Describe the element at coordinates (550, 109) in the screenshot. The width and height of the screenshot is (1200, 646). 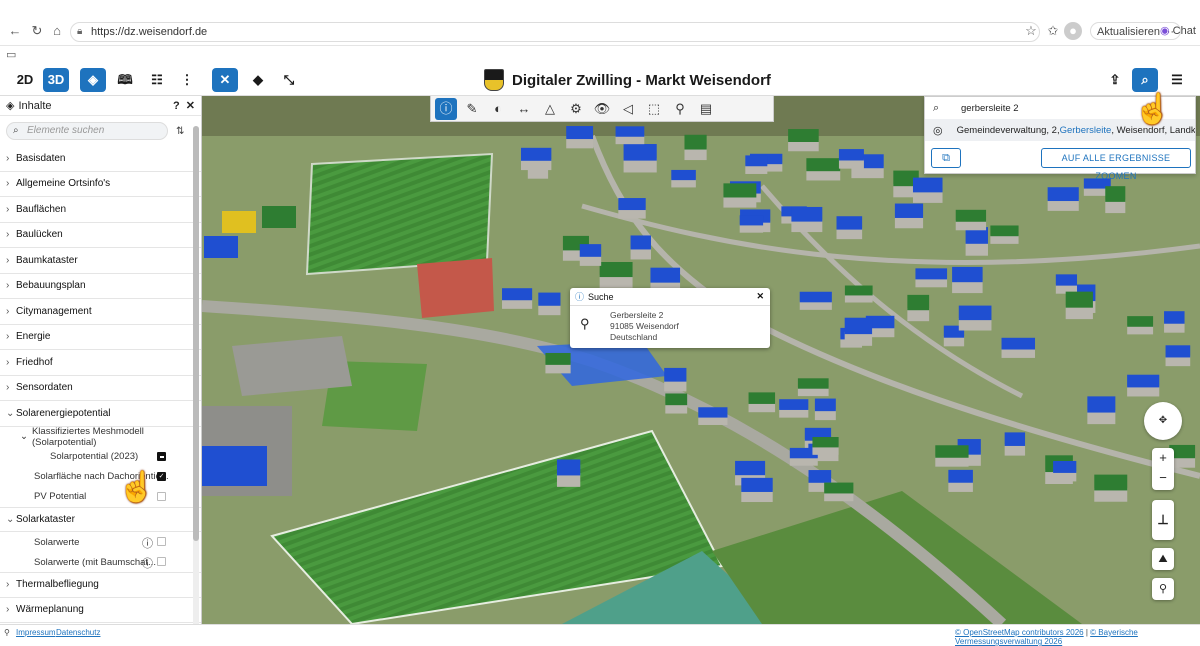
I see `measure-area-icon: △` at that location.